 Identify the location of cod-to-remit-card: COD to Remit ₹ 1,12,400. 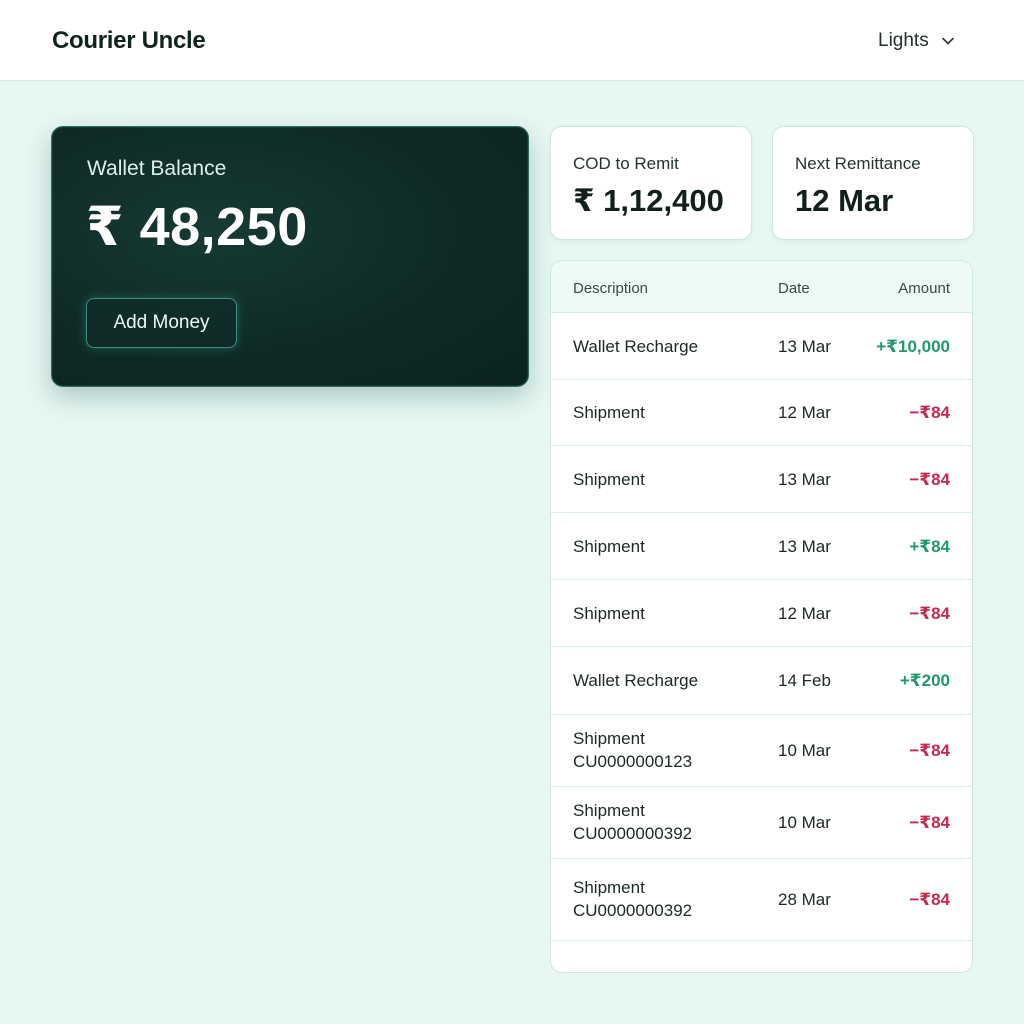
(651, 183).